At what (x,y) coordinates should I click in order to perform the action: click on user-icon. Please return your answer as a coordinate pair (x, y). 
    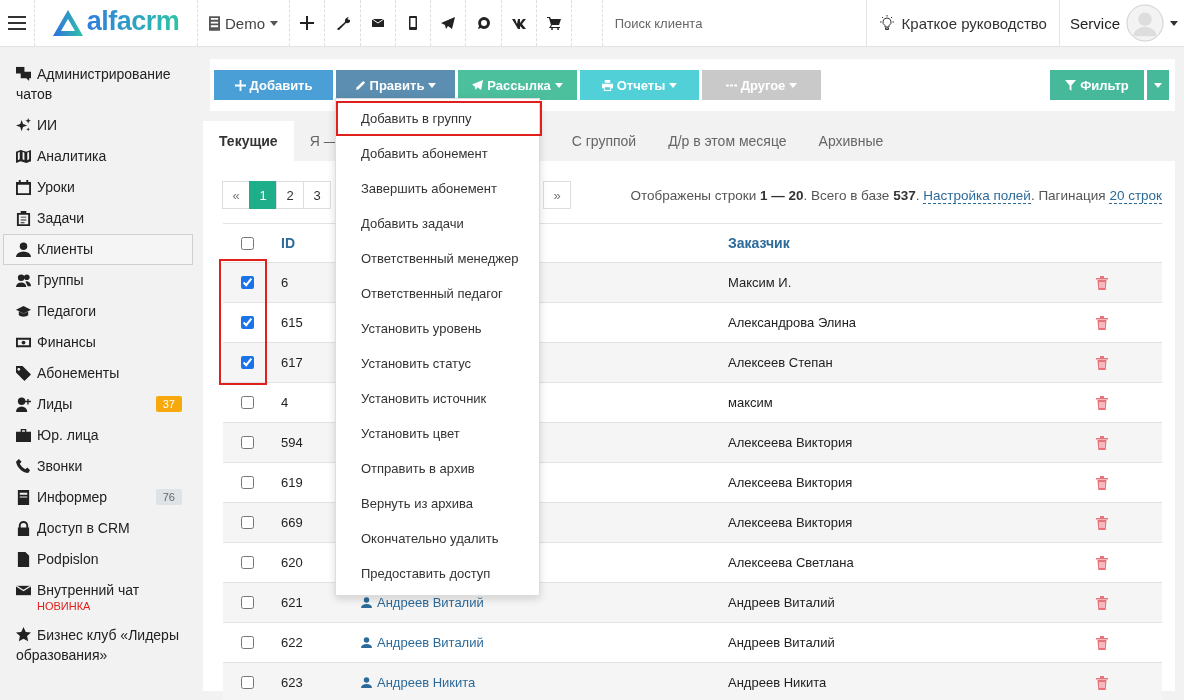
    Looking at the image, I should click on (23, 249).